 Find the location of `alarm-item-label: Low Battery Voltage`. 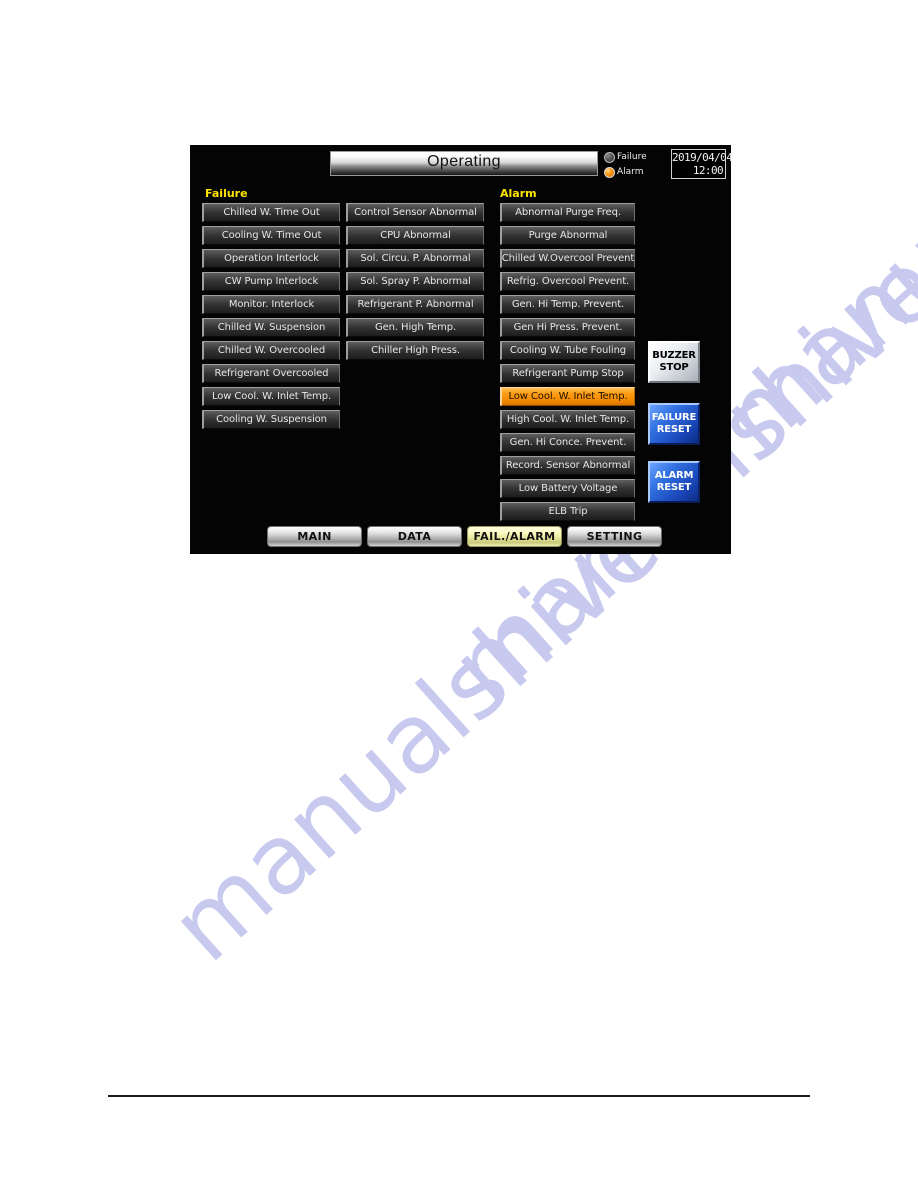

alarm-item-label: Low Battery Voltage is located at coordinates (568, 488).